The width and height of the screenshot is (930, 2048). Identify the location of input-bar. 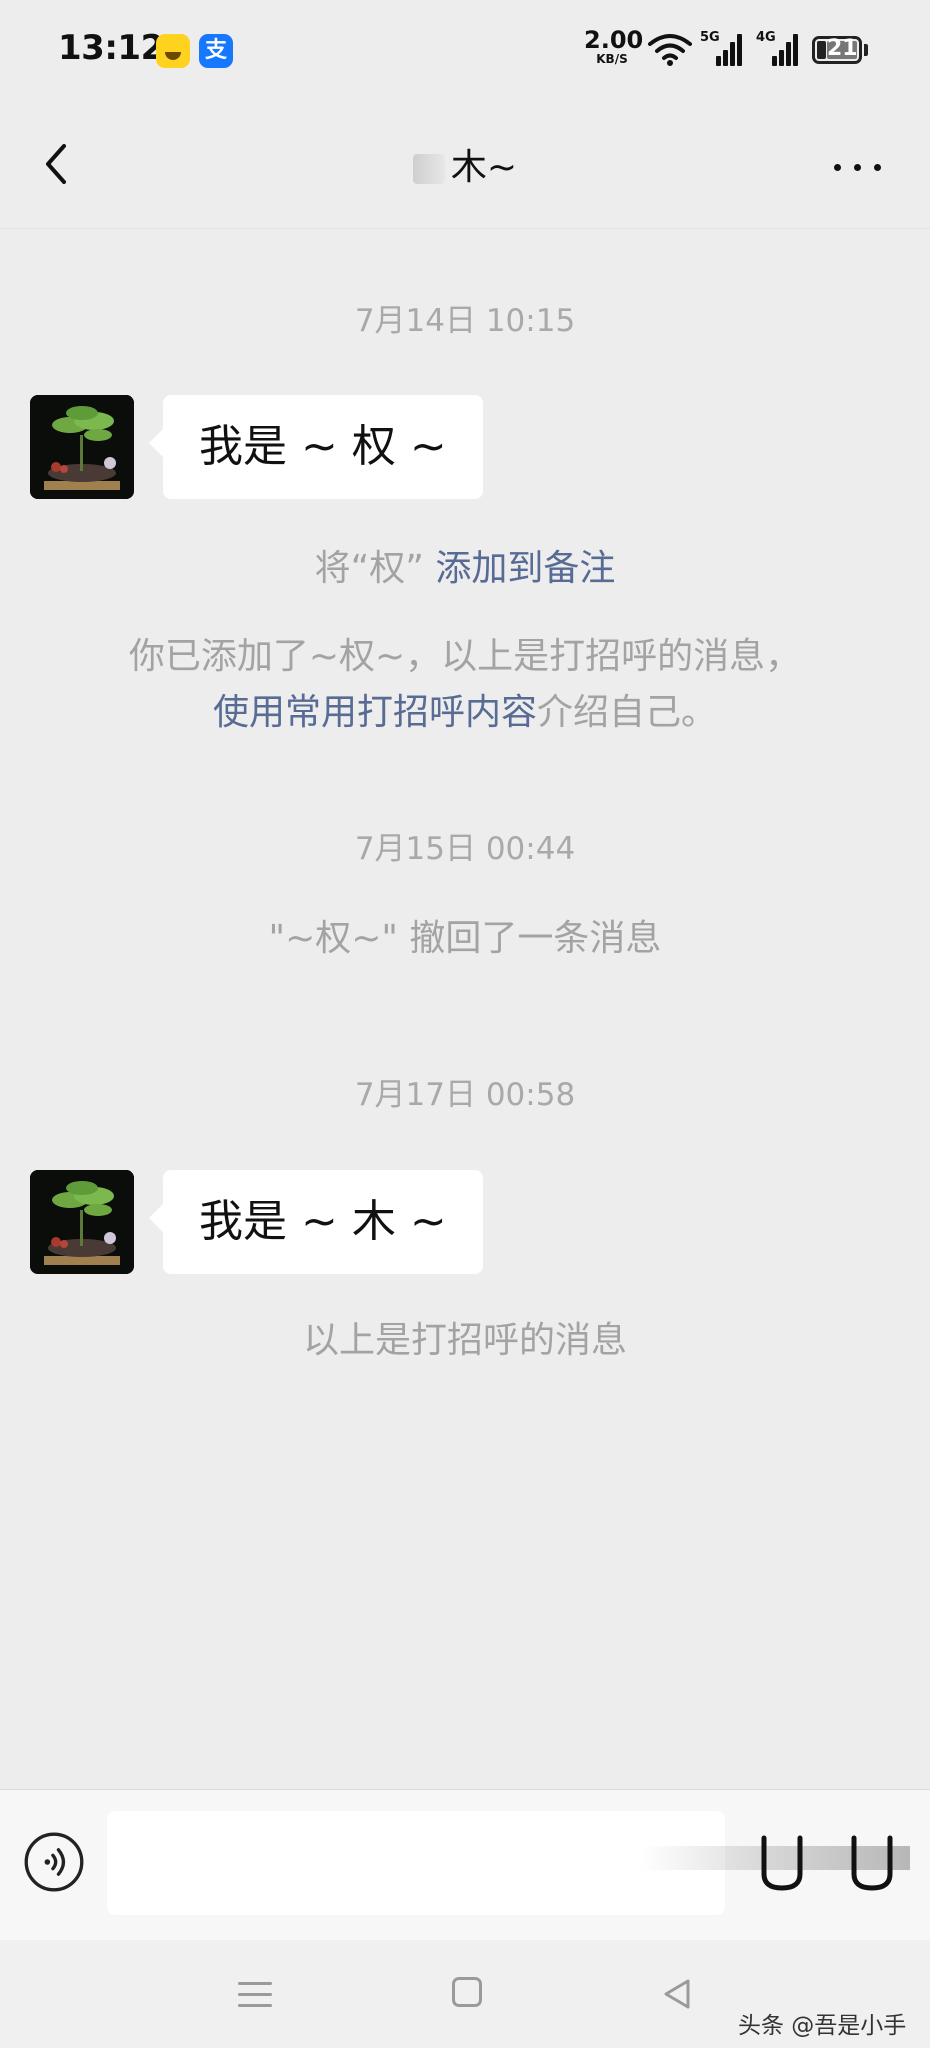
(465, 1864).